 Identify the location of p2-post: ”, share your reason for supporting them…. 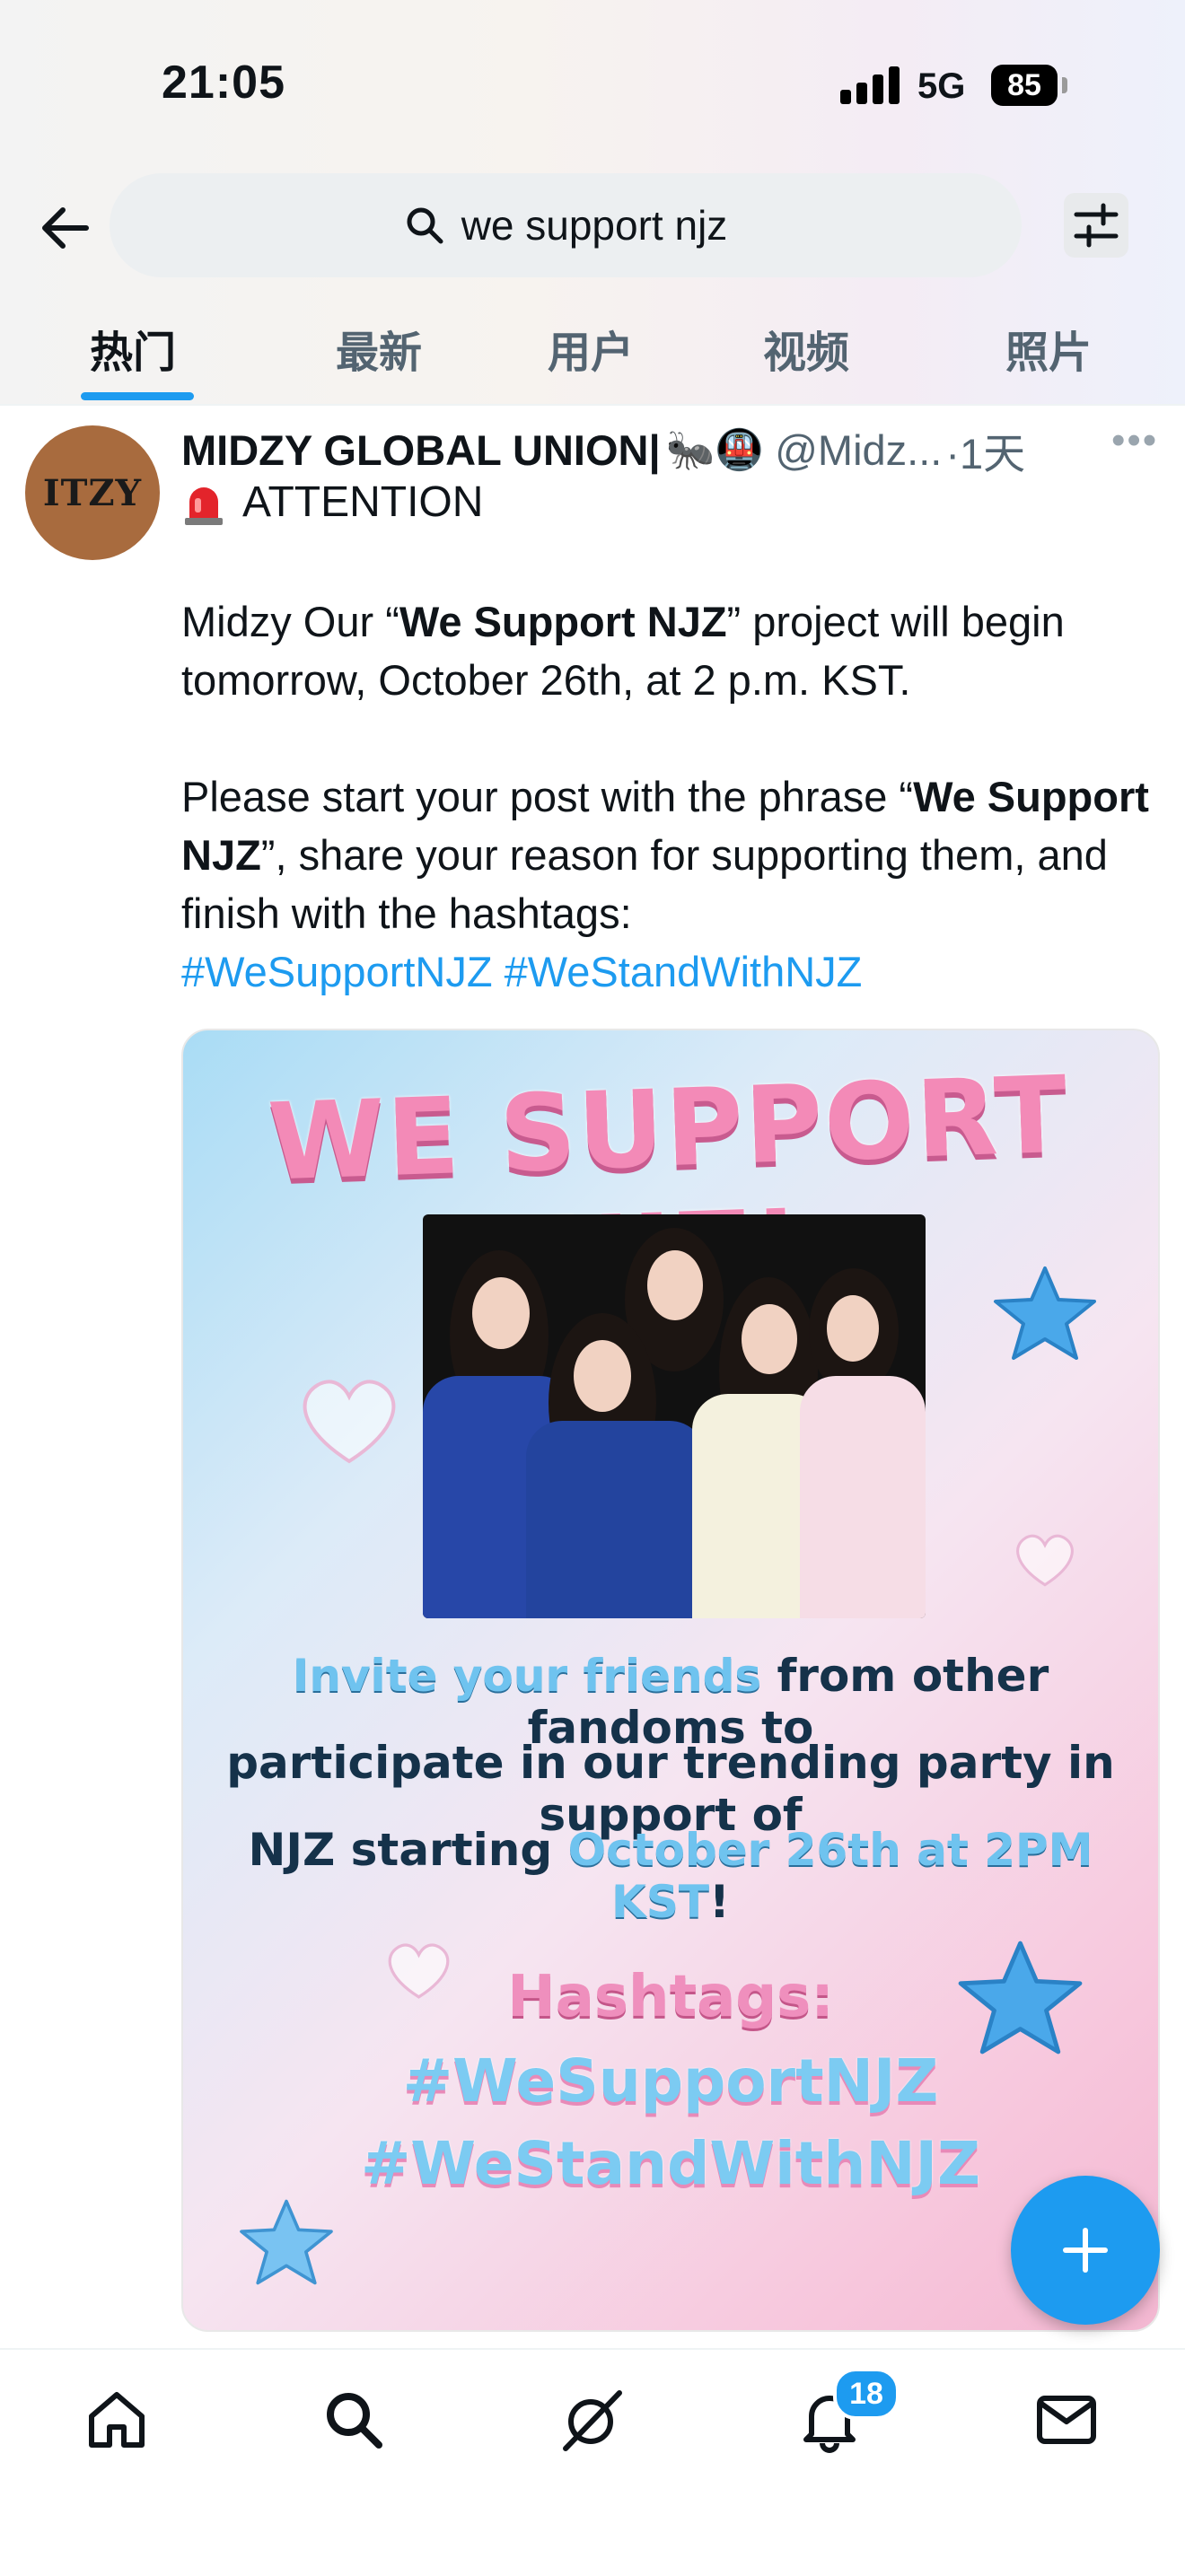
(644, 884).